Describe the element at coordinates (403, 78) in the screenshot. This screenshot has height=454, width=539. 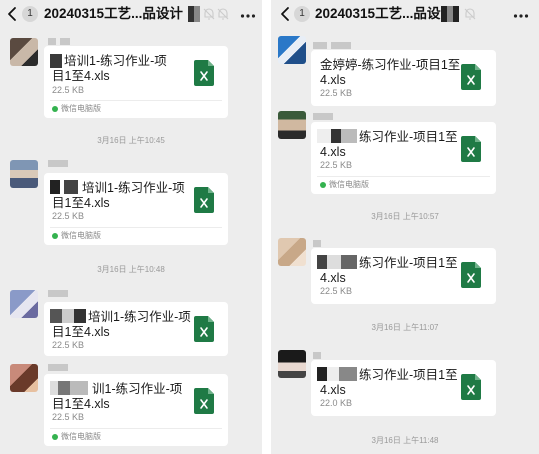
I see `file-message-bubble: 金婷婷-练习作业-项目1至 4.xls 22.5 KB` at that location.